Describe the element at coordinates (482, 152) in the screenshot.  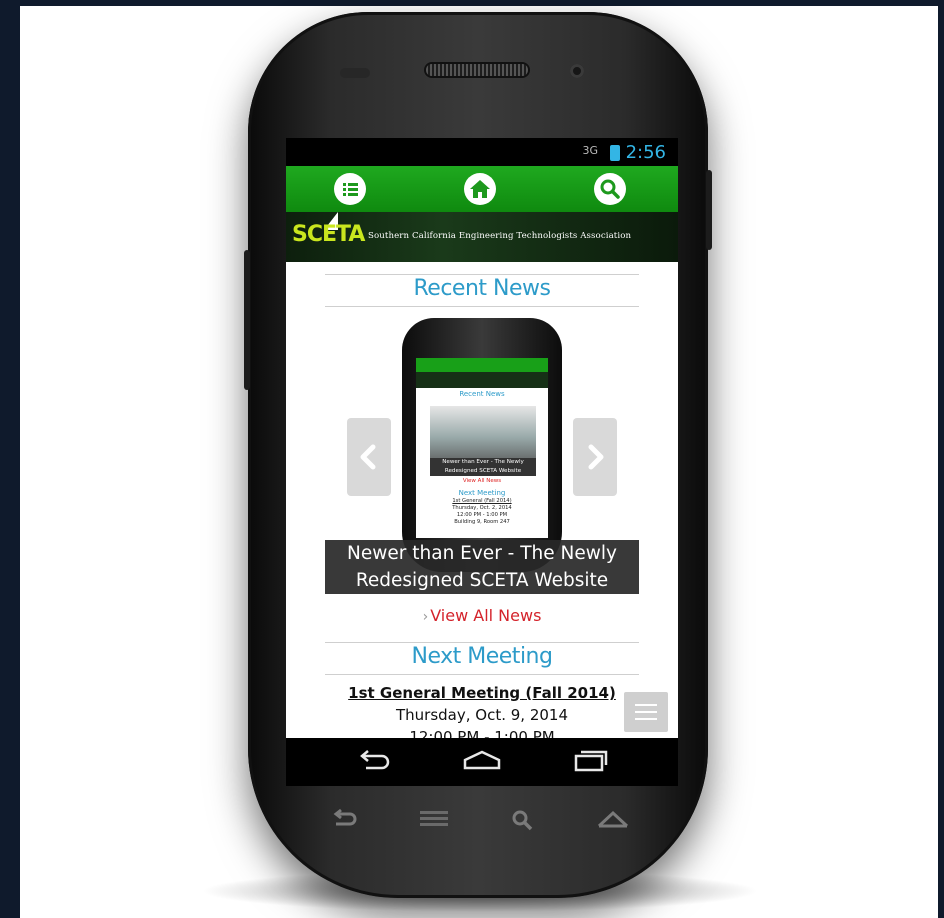
I see `status-bar: 3G 2:56` at that location.